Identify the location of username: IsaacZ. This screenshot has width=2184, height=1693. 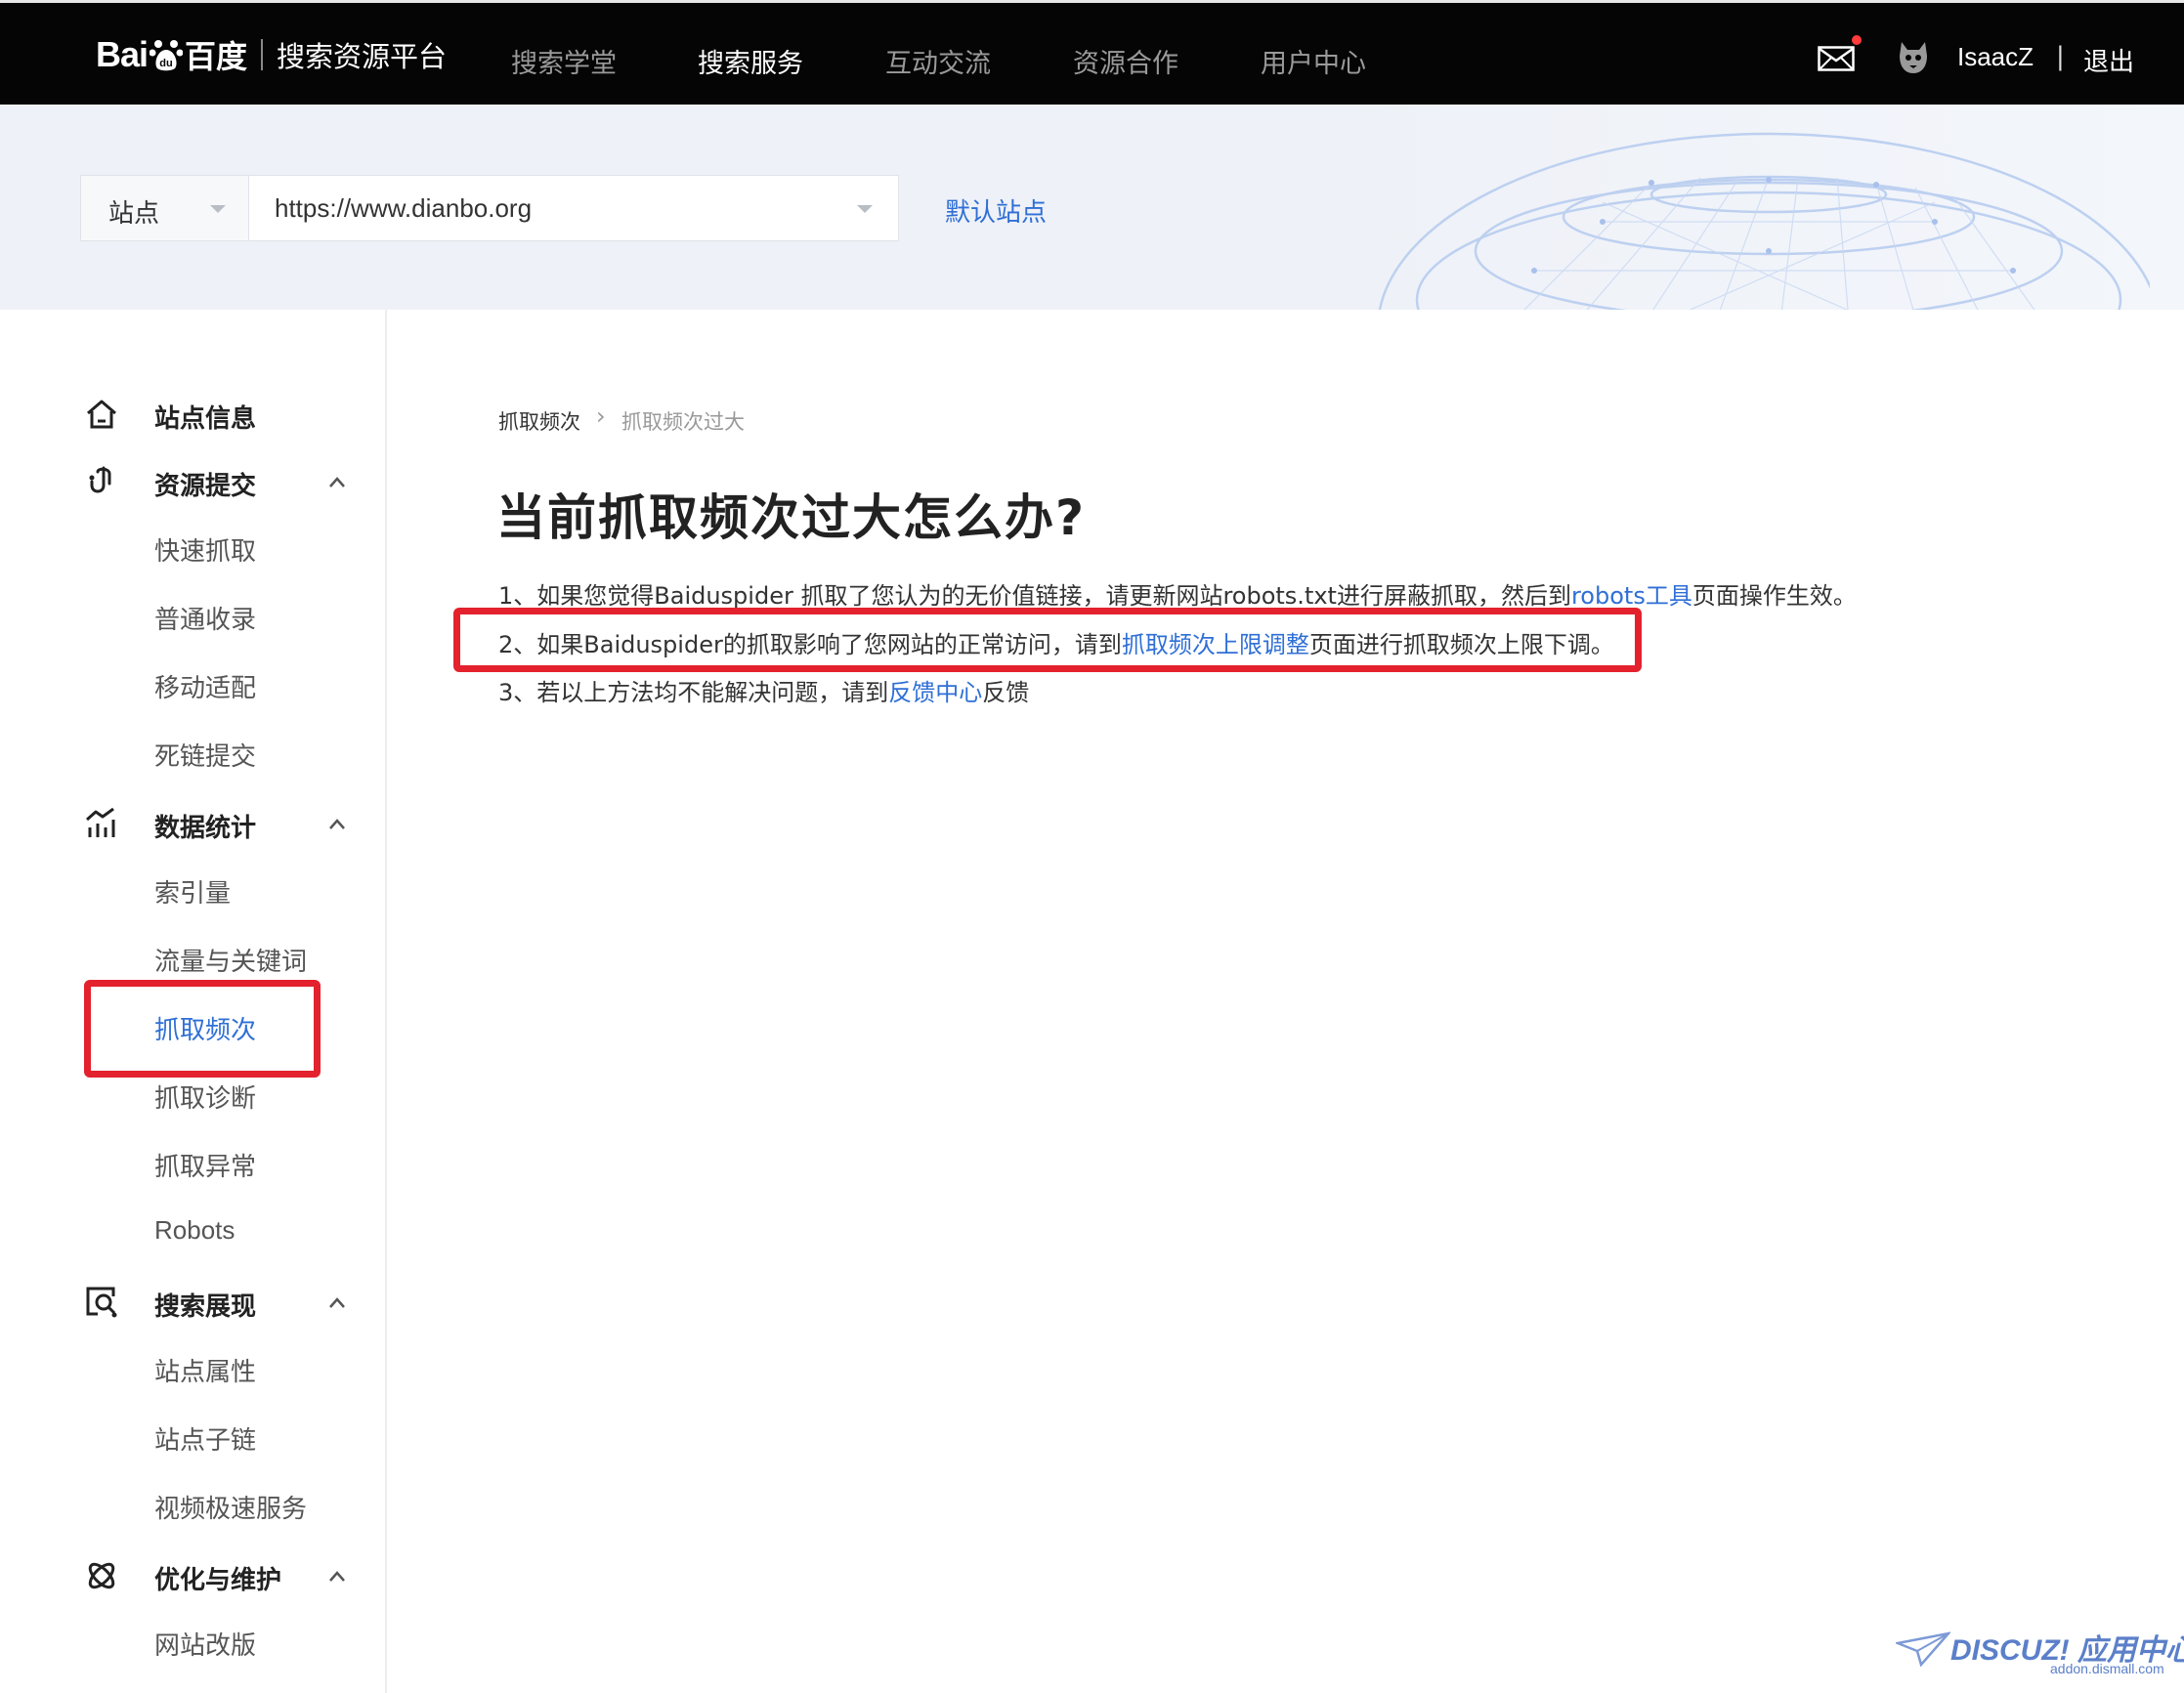
(1995, 57).